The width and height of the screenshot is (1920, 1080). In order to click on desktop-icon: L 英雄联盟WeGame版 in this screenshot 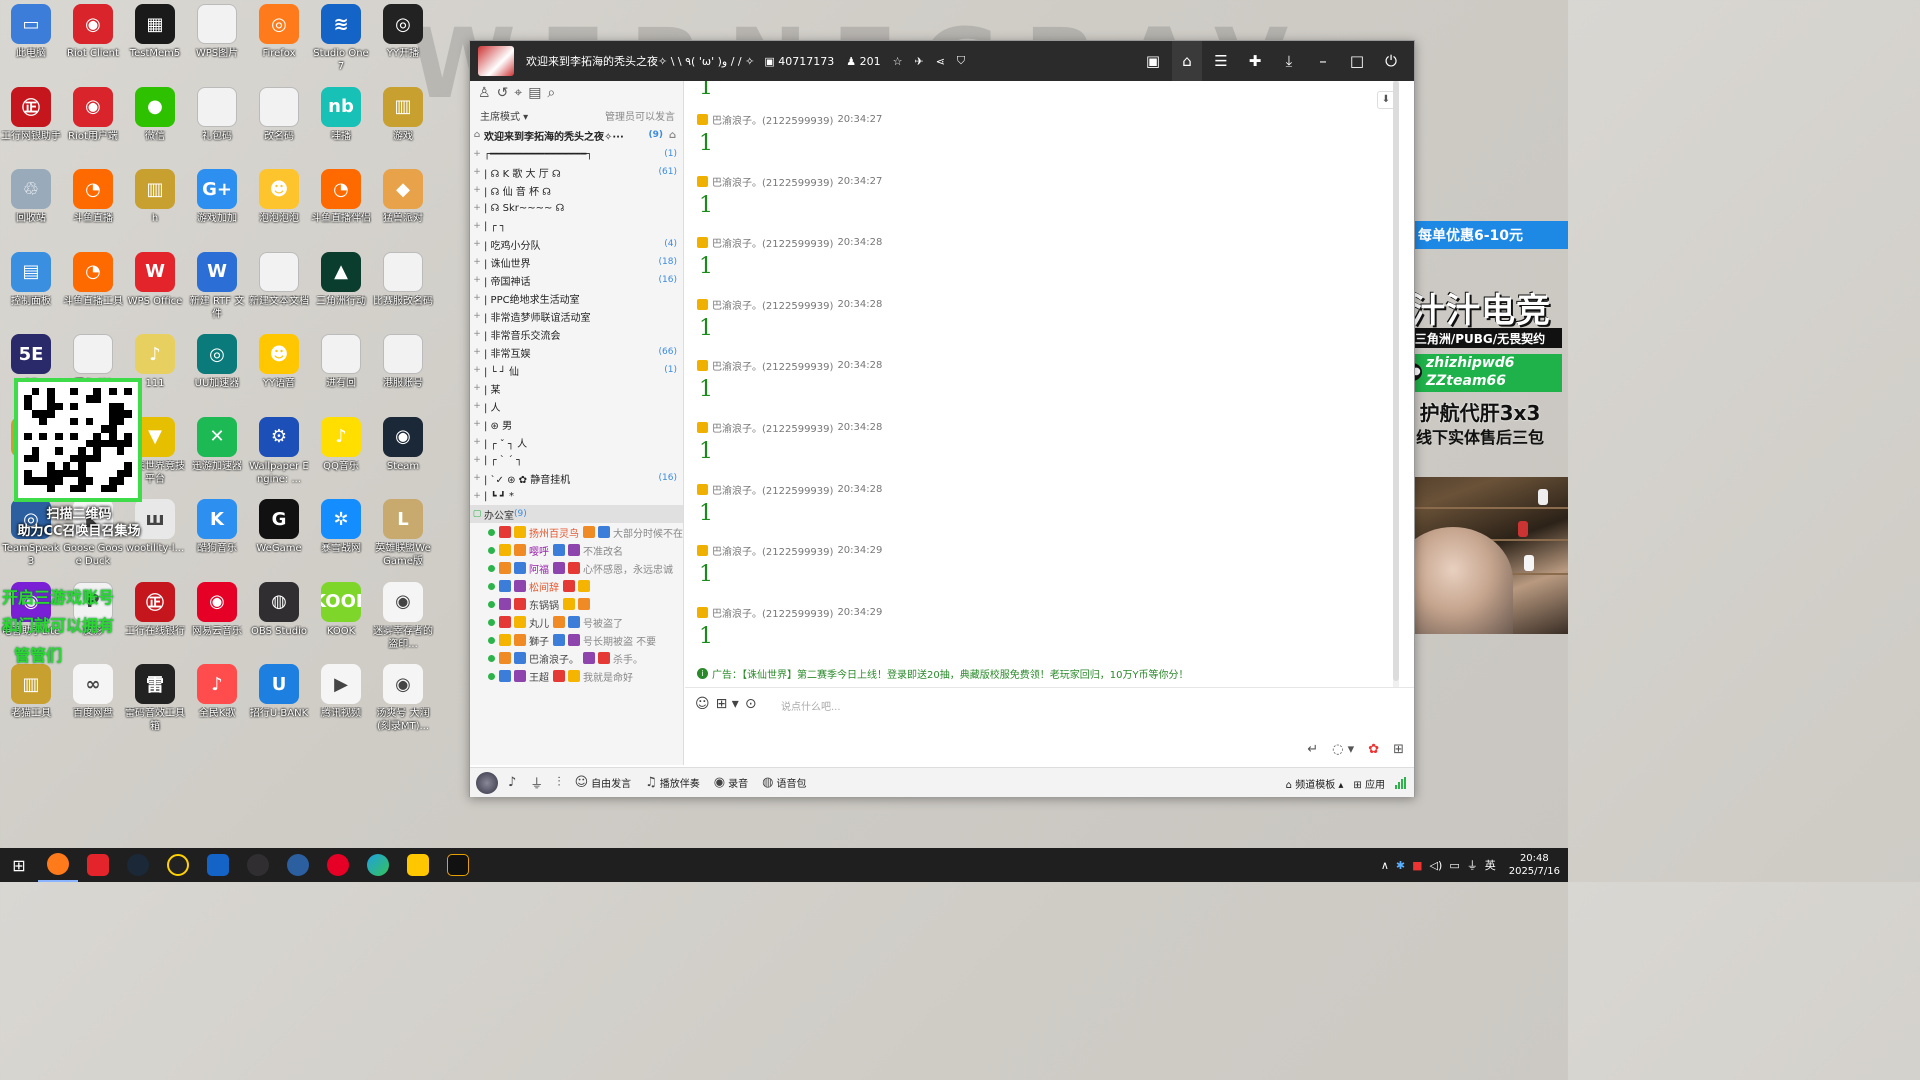, I will do `click(403, 533)`.